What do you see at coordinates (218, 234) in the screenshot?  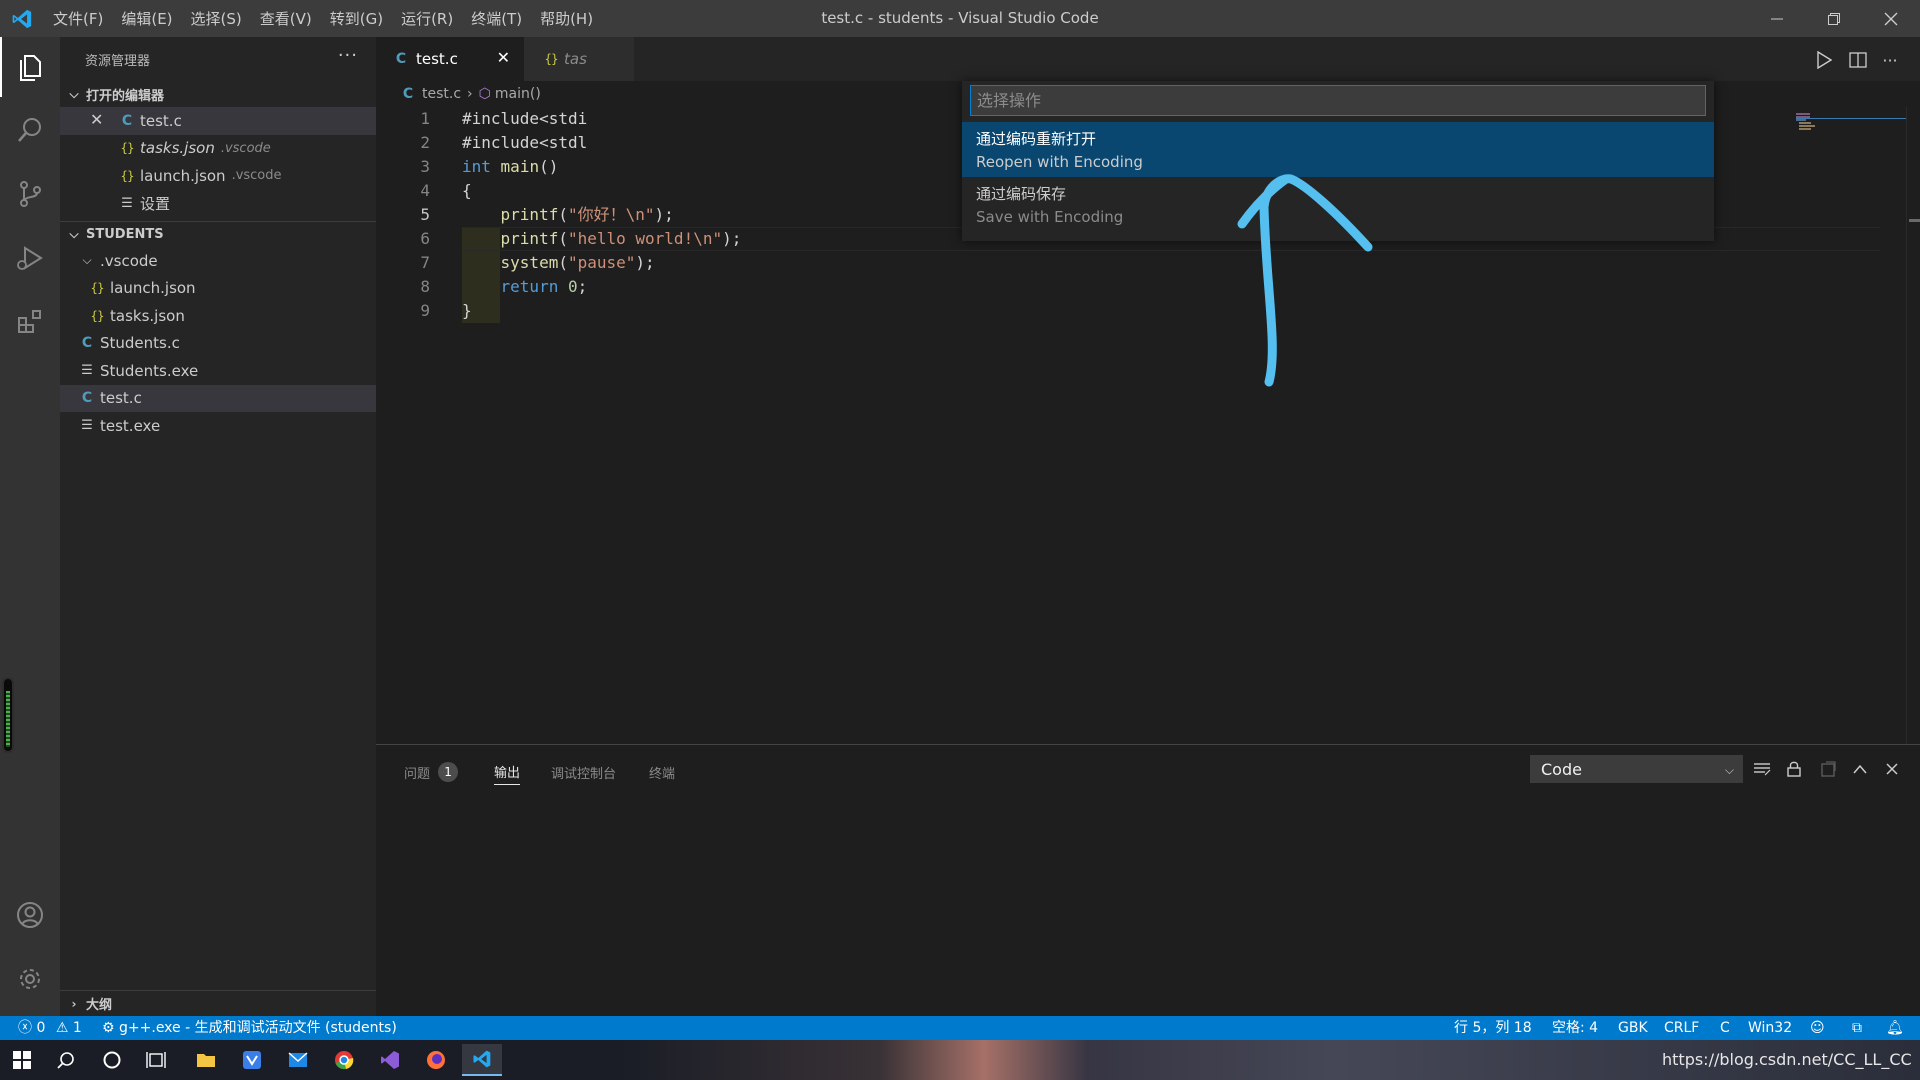 I see `workspace-section-header: ⌵ STUDENTS` at bounding box center [218, 234].